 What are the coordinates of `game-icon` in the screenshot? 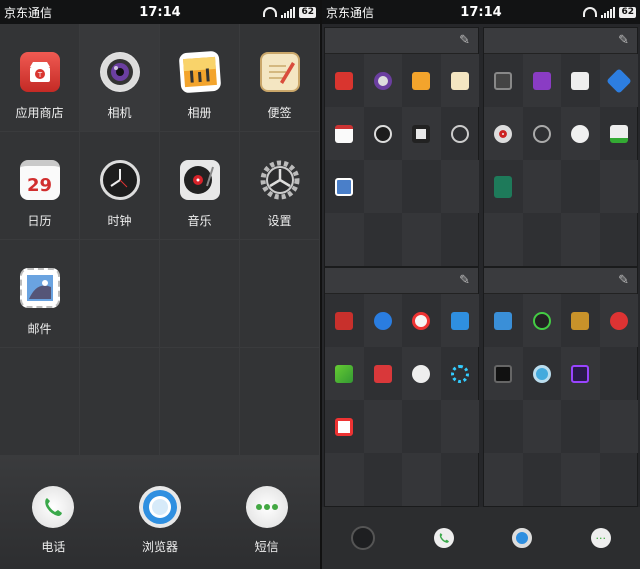 It's located at (541, 80).